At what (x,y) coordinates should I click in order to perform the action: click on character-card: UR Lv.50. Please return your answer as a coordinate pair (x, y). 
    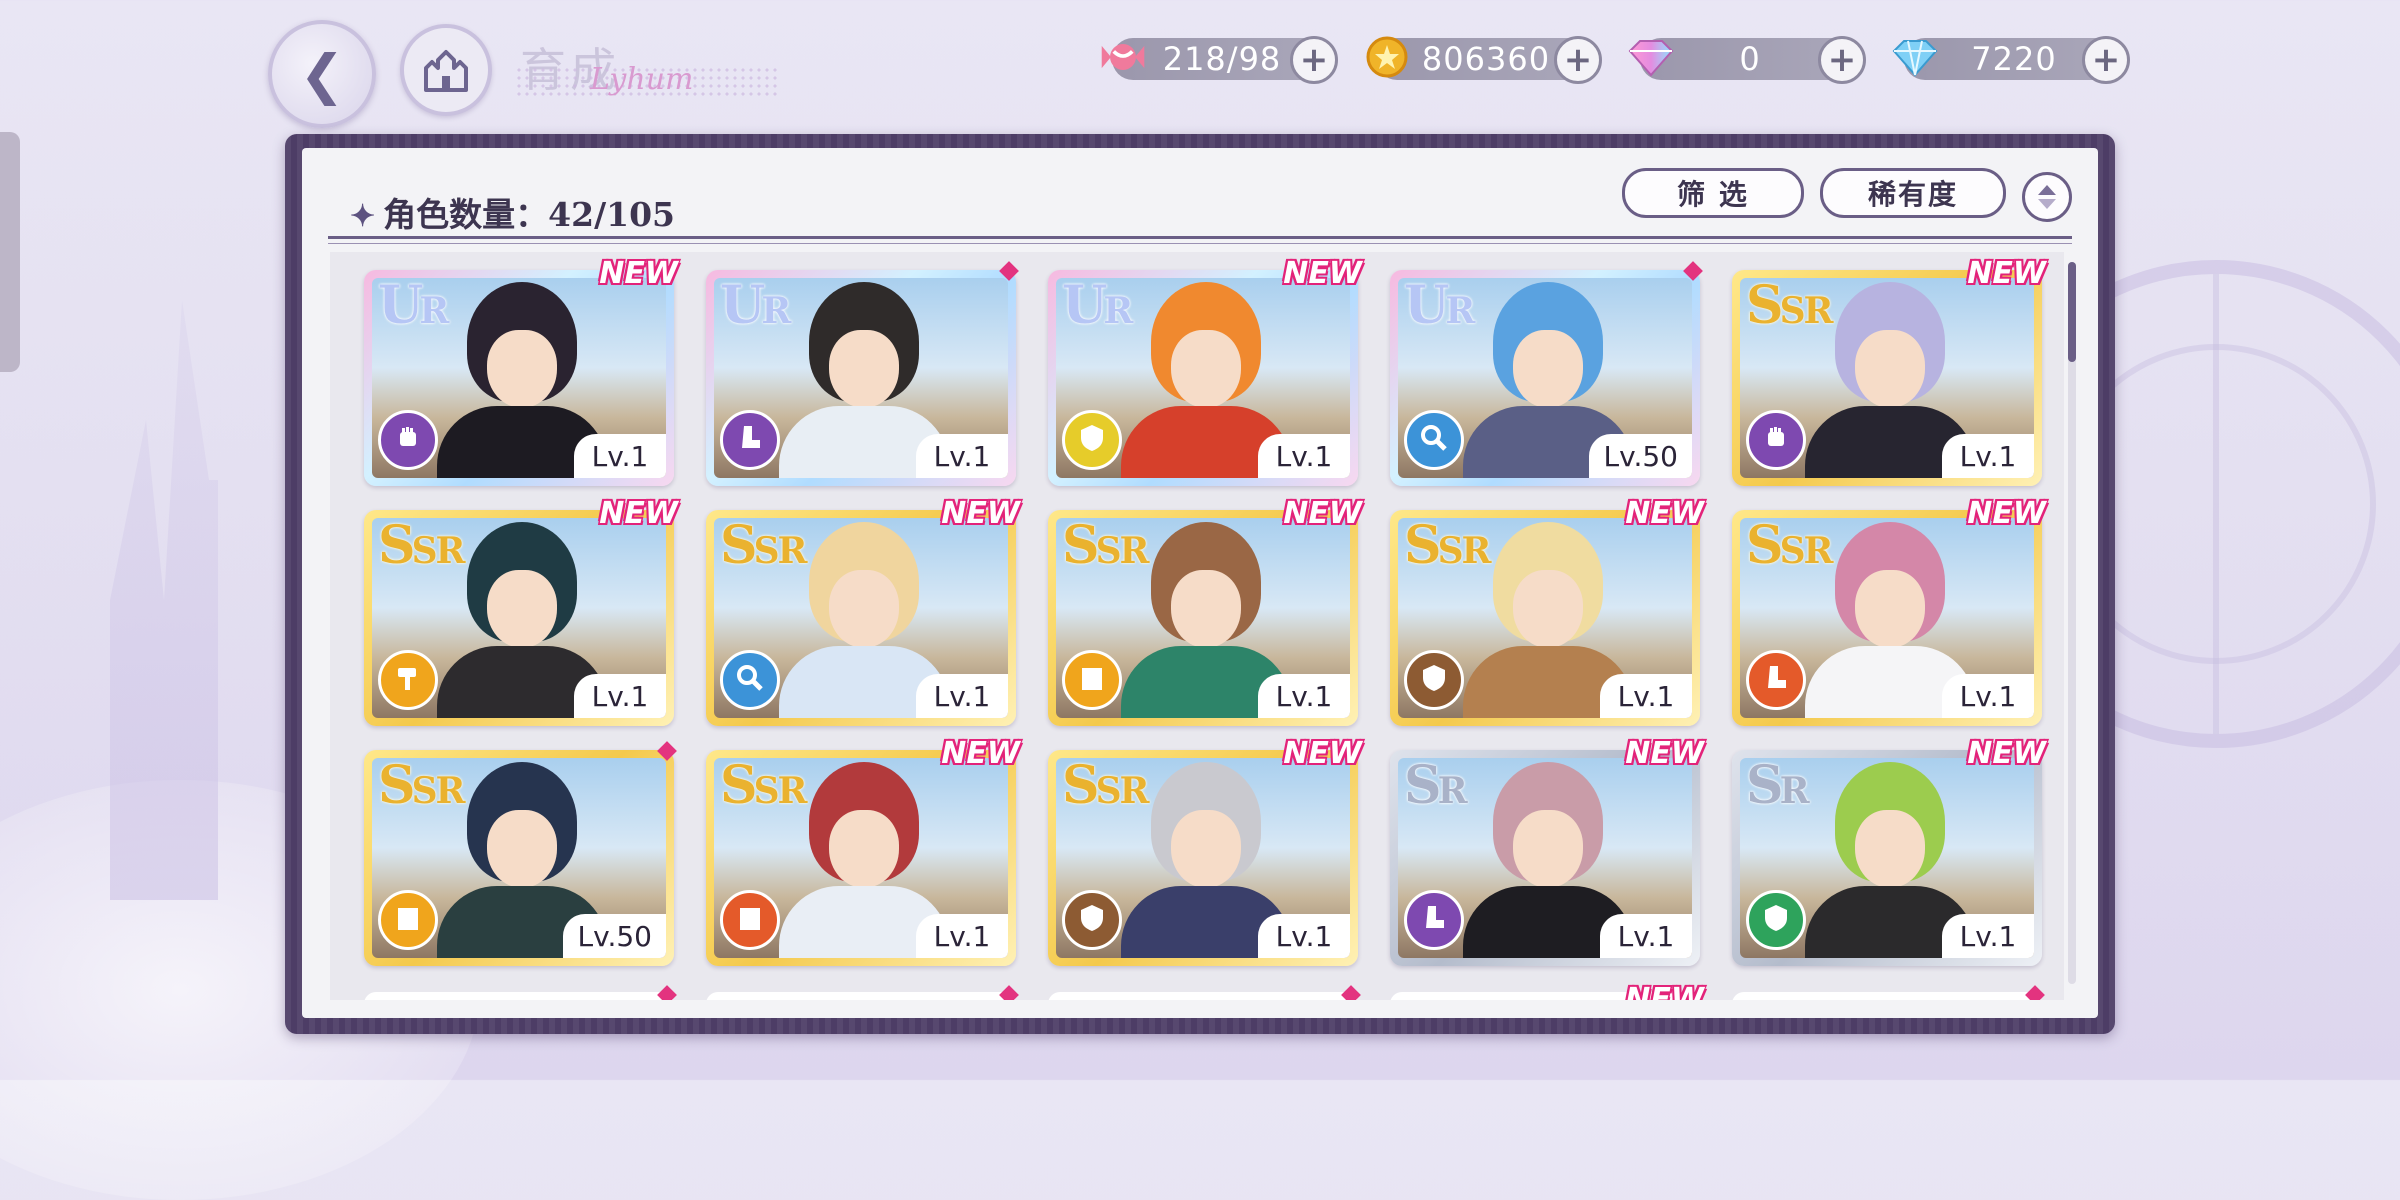
    Looking at the image, I should click on (1546, 373).